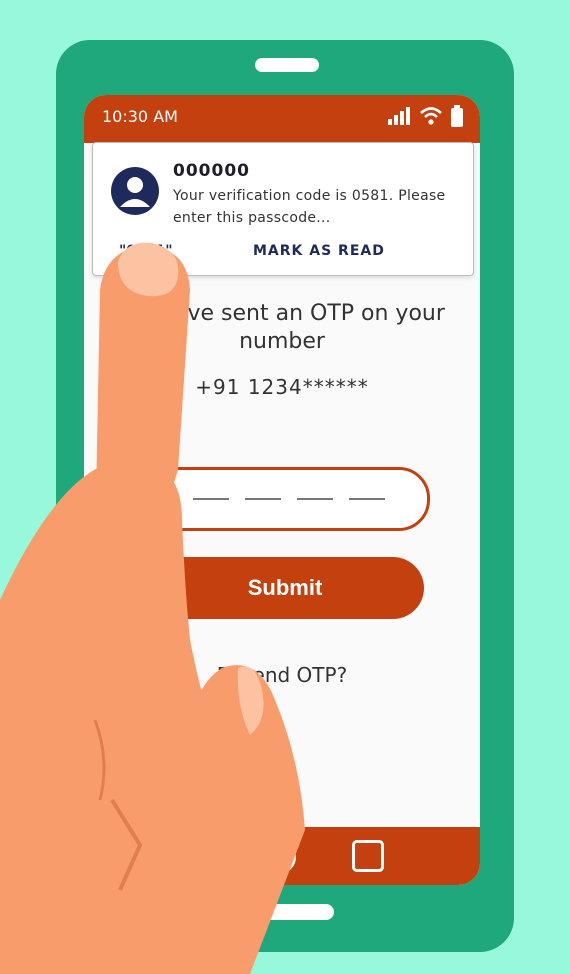 This screenshot has height=974, width=570. I want to click on user-avatar-icon, so click(135, 191).